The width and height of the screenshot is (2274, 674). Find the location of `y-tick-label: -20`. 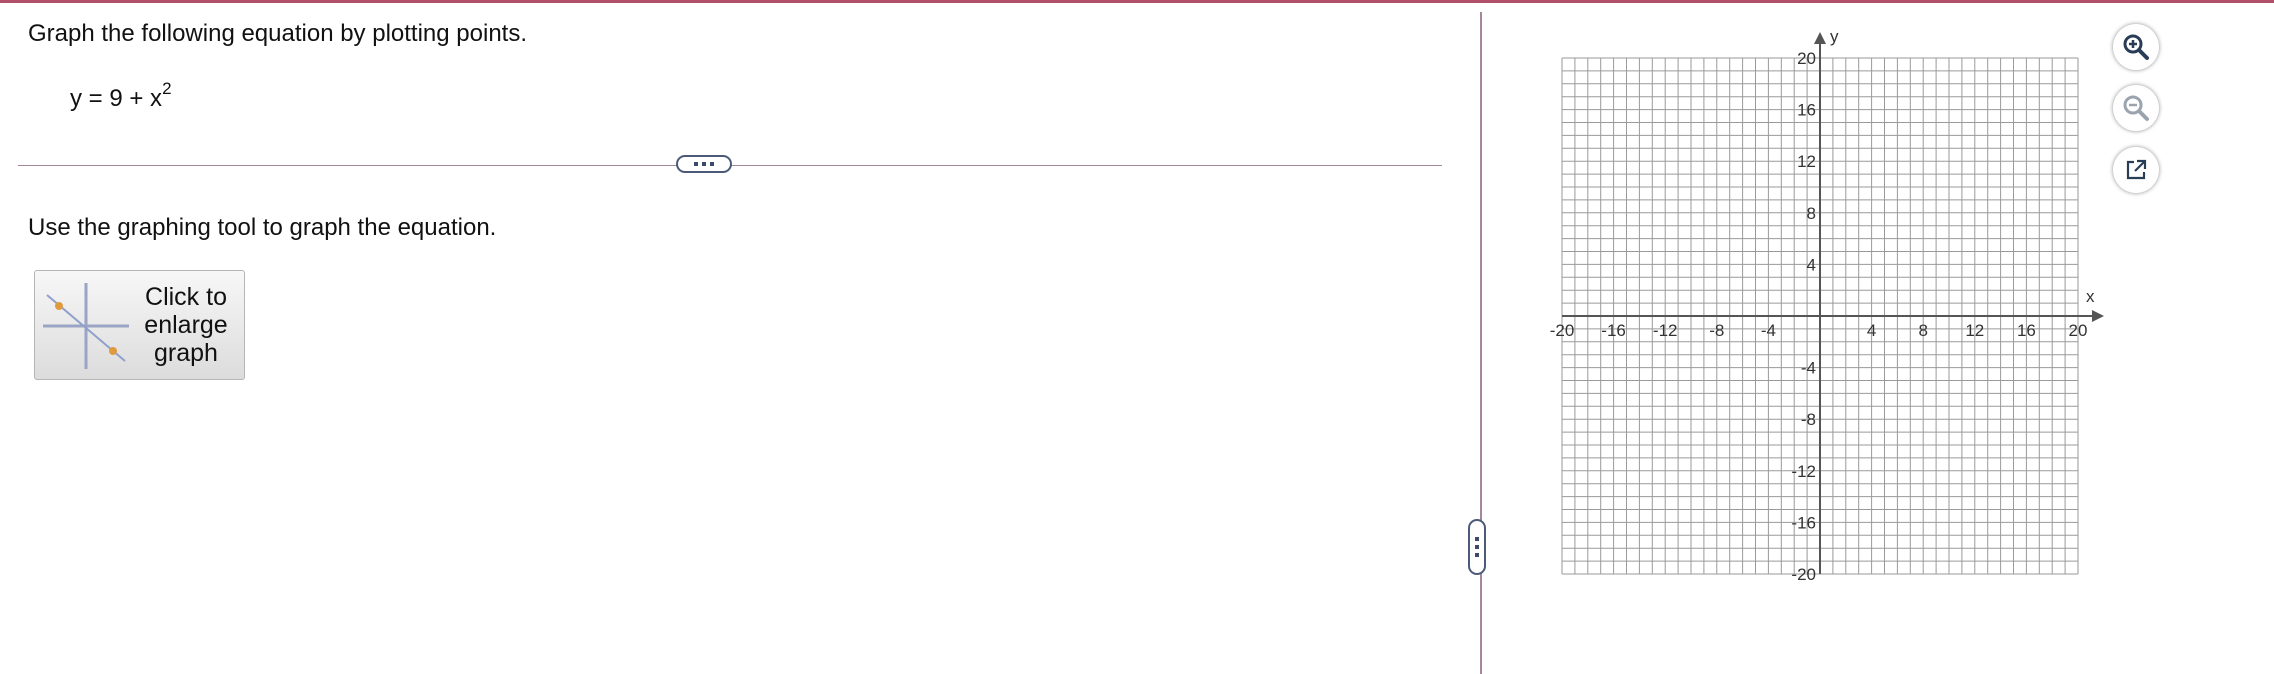

y-tick-label: -20 is located at coordinates (1803, 574).